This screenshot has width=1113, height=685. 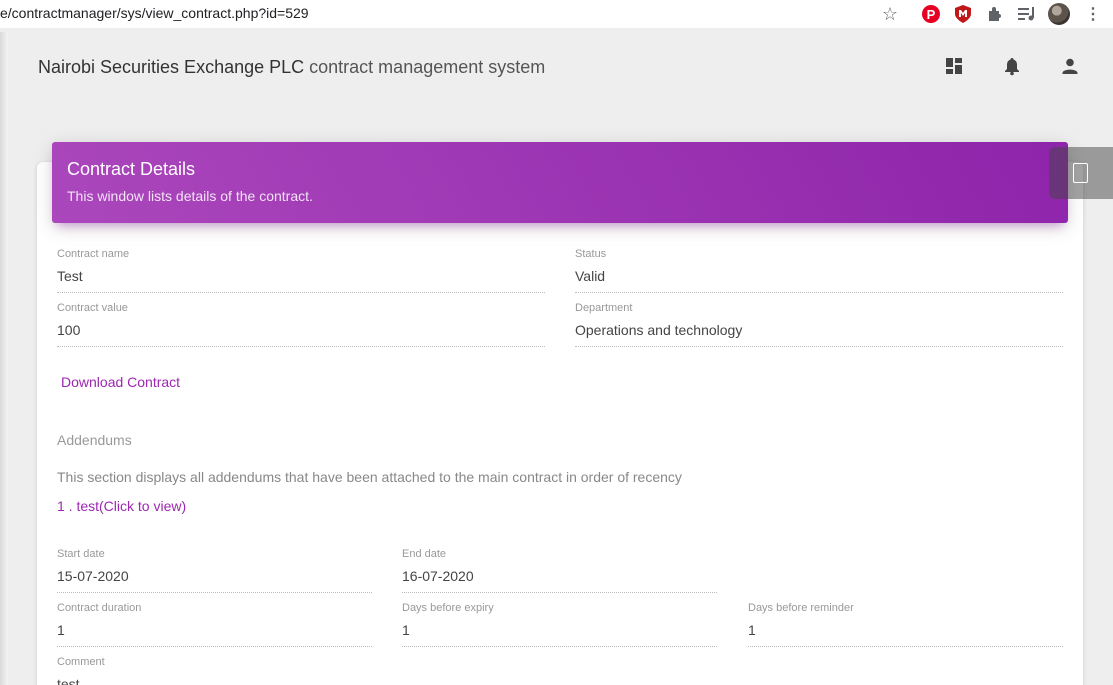 I want to click on field-value: 100, so click(x=69, y=330).